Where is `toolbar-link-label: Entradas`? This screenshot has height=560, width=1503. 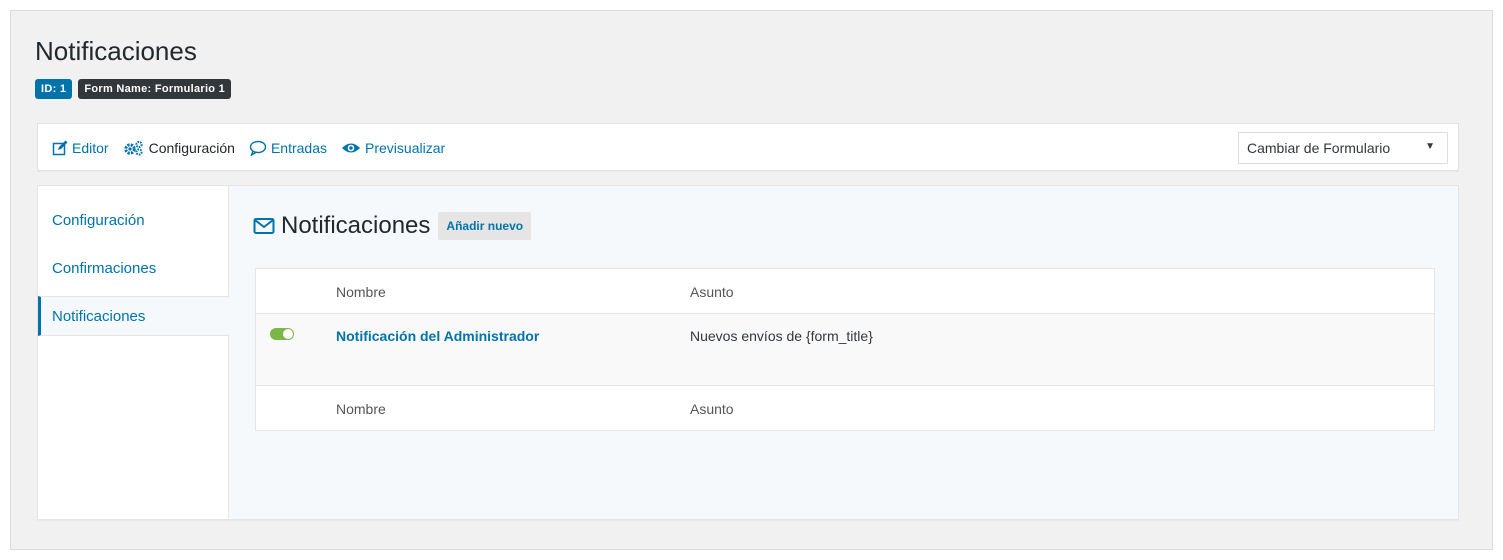
toolbar-link-label: Entradas is located at coordinates (299, 148).